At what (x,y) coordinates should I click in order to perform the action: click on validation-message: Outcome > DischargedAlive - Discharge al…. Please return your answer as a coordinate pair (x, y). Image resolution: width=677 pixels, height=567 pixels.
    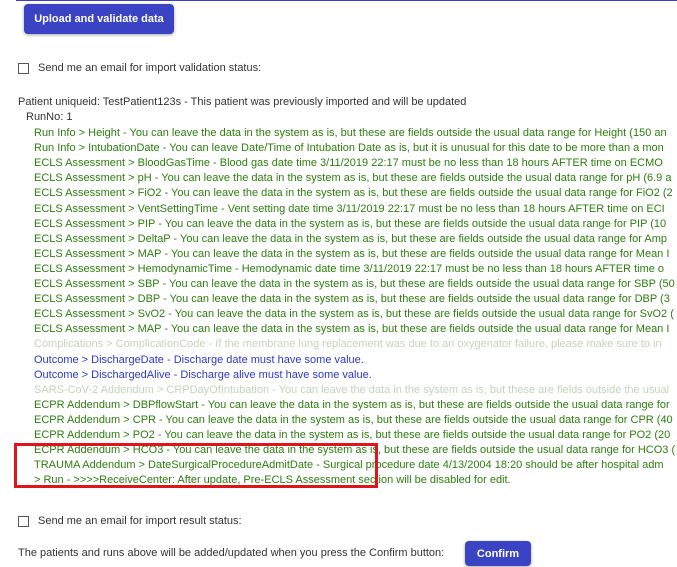
    Looking at the image, I should click on (203, 374).